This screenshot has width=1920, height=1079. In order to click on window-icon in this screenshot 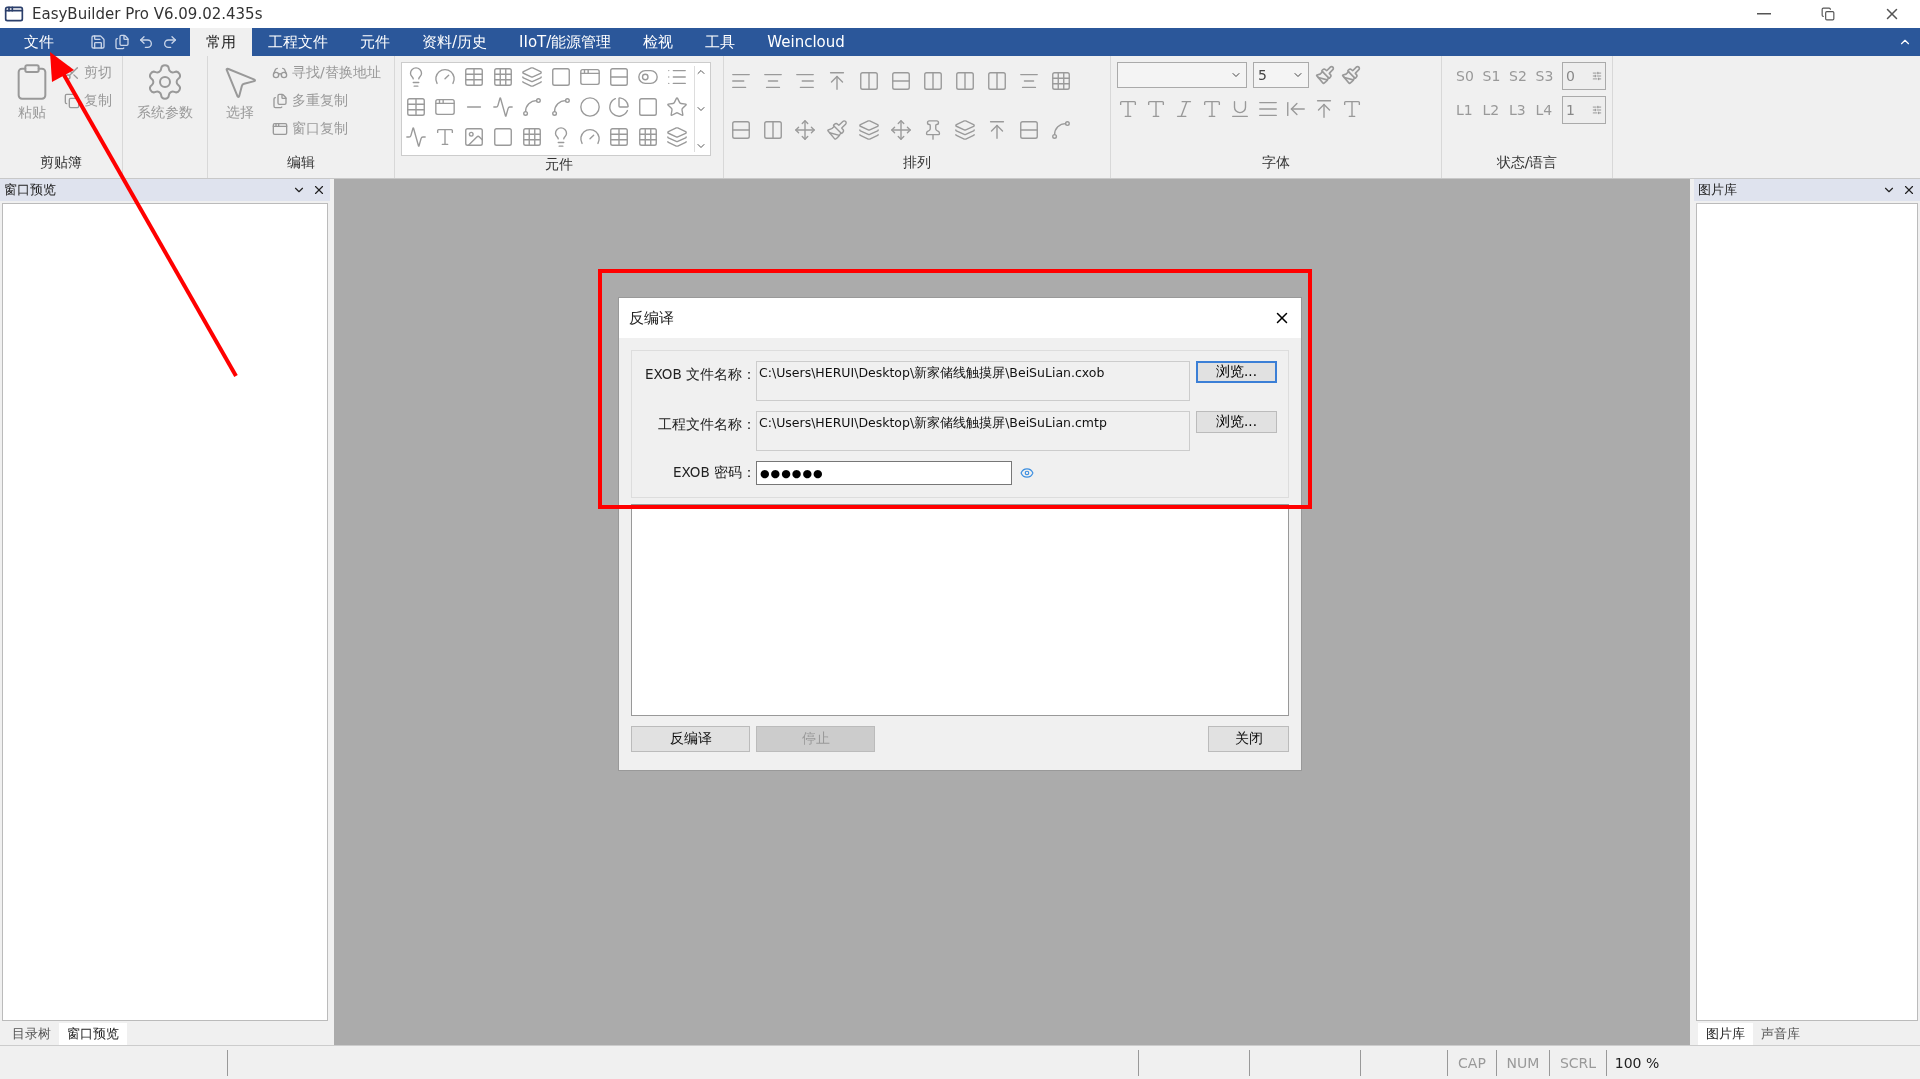, I will do `click(280, 129)`.